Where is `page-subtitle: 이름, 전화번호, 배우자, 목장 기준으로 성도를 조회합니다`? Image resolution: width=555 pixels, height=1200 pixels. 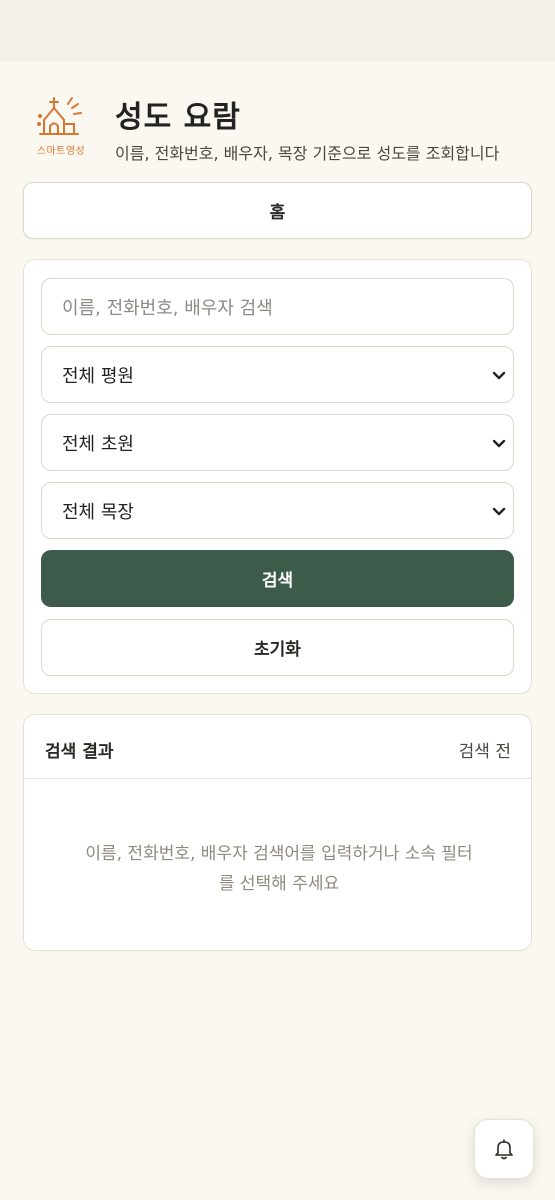 page-subtitle: 이름, 전화번호, 배우자, 목장 기준으로 성도를 조회합니다 is located at coordinates (307, 153).